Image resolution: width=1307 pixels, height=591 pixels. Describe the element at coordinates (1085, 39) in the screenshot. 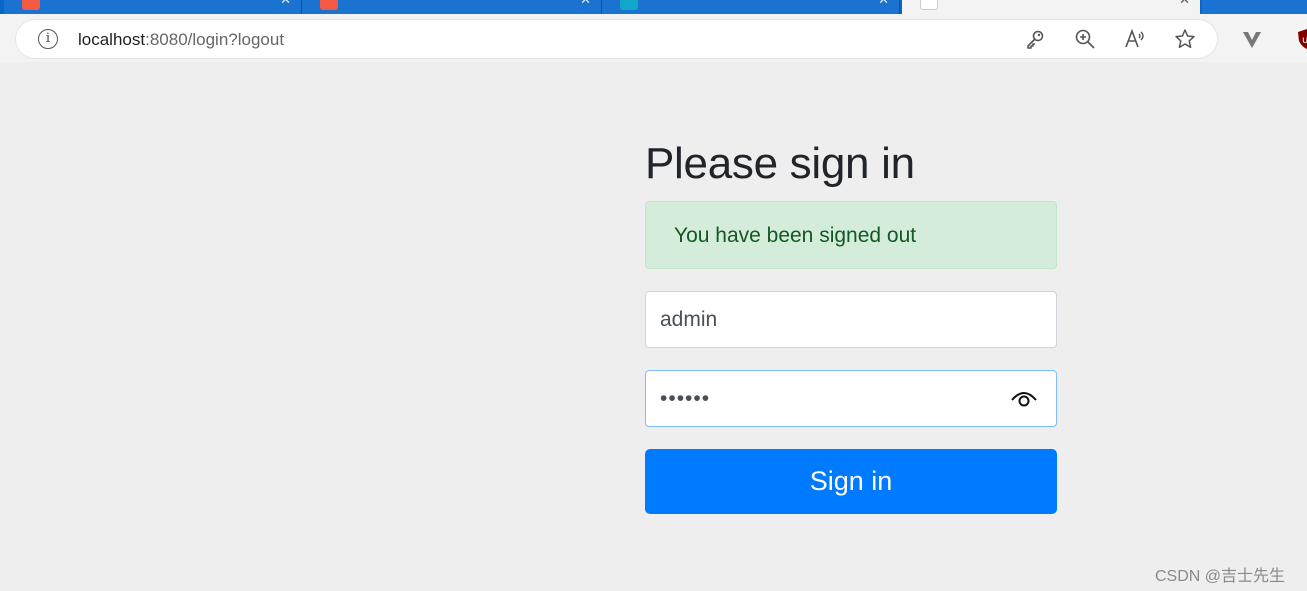

I see `zoom-icon` at that location.